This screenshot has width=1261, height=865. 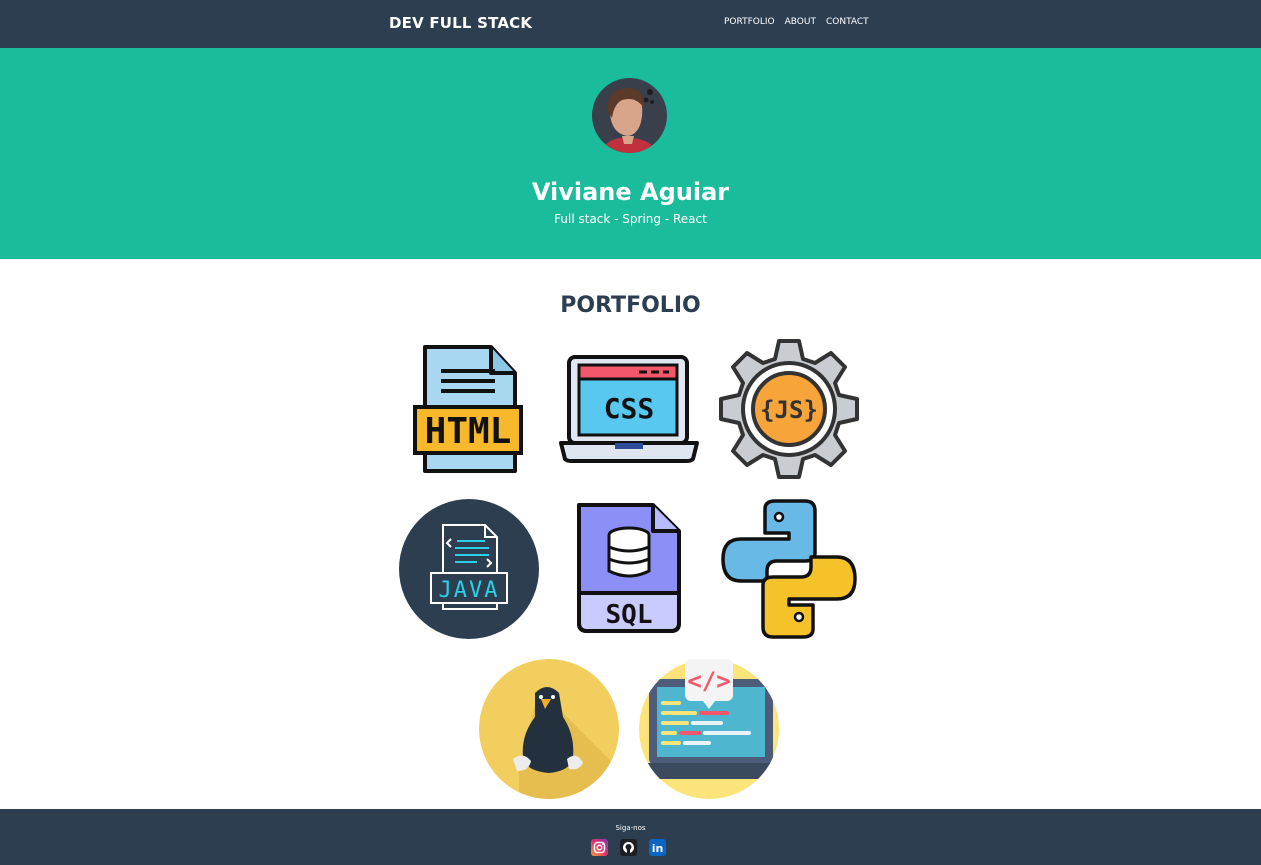 I want to click on css-laptop-icon: CSS, so click(x=629, y=409).